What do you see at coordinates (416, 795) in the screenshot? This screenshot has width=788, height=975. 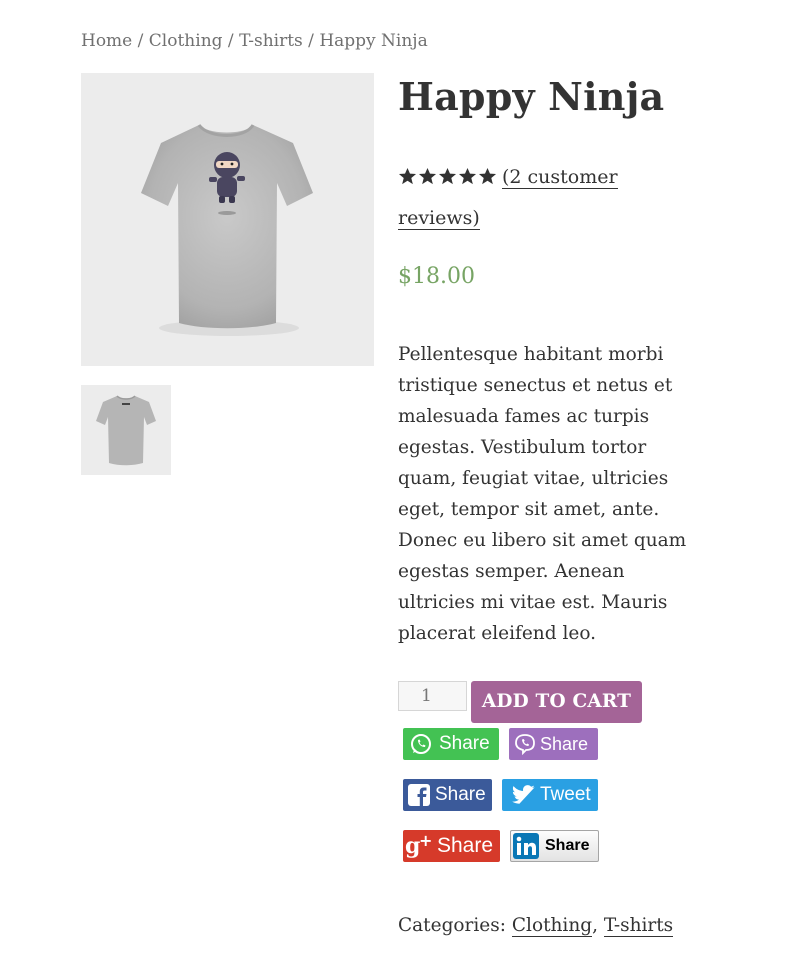 I see `facebook-icon` at bounding box center [416, 795].